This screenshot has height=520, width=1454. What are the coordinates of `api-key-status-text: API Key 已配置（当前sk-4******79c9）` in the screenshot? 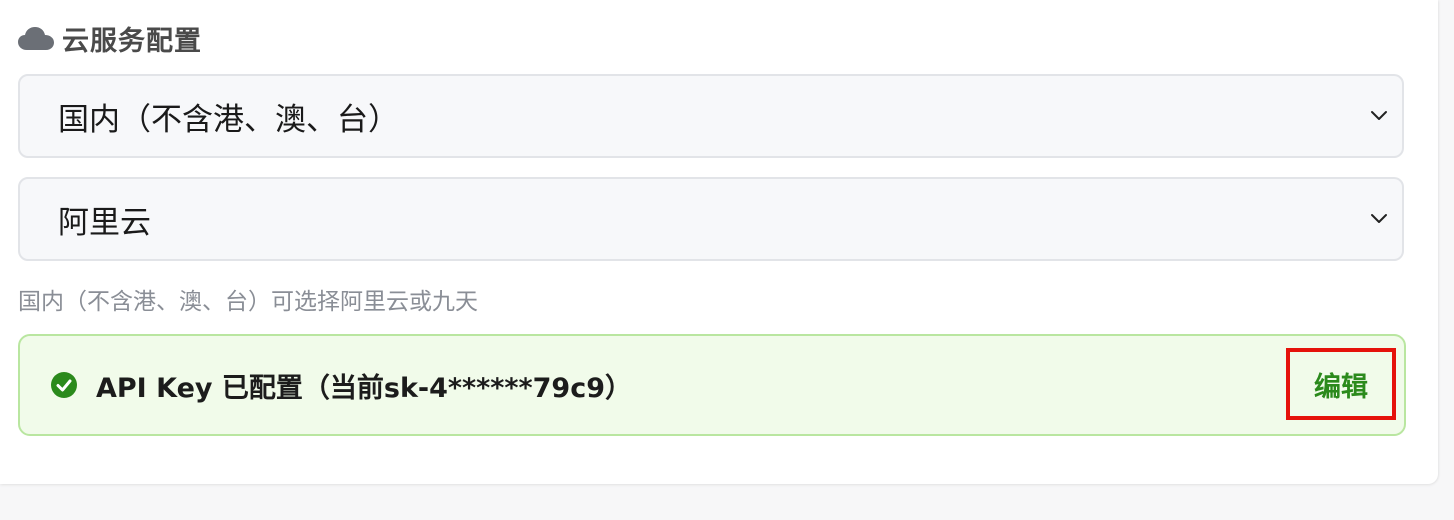 It's located at (364, 388).